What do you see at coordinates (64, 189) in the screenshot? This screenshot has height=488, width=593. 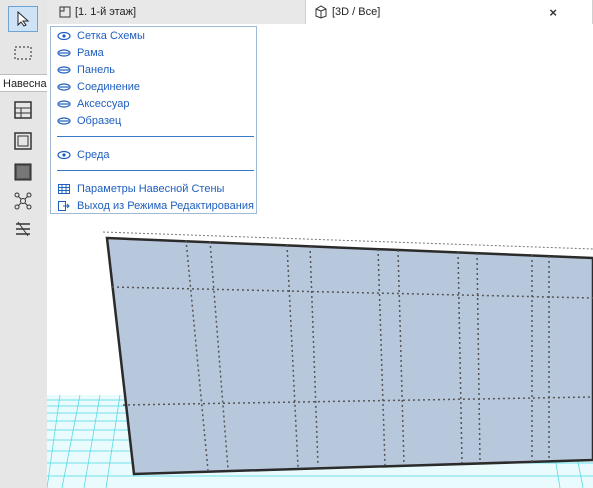 I see `grid-settings-icon` at bounding box center [64, 189].